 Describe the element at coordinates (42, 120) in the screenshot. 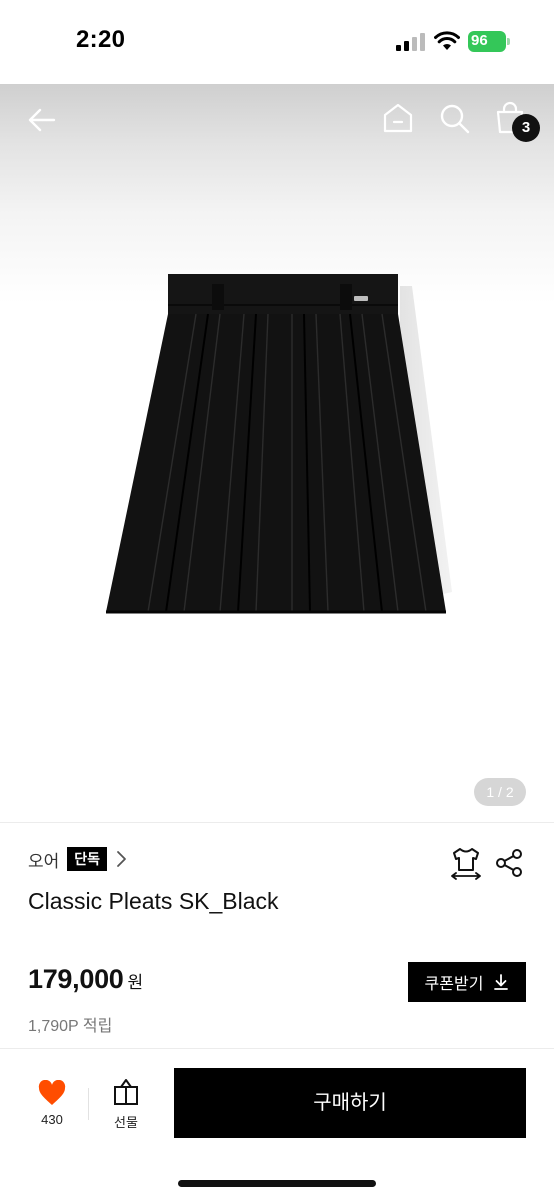

I see `back-arrow-icon` at that location.